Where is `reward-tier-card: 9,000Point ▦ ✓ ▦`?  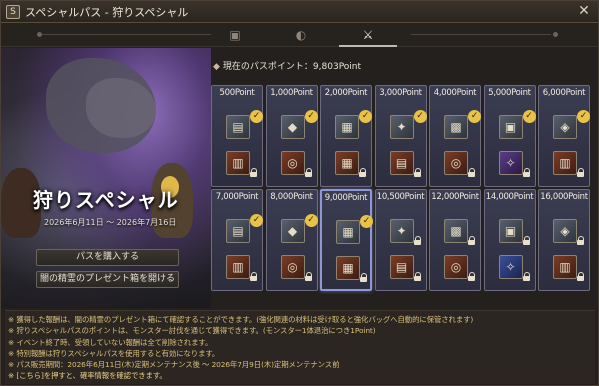
reward-tier-card: 9,000Point ▦ ✓ ▦ is located at coordinates (346, 240).